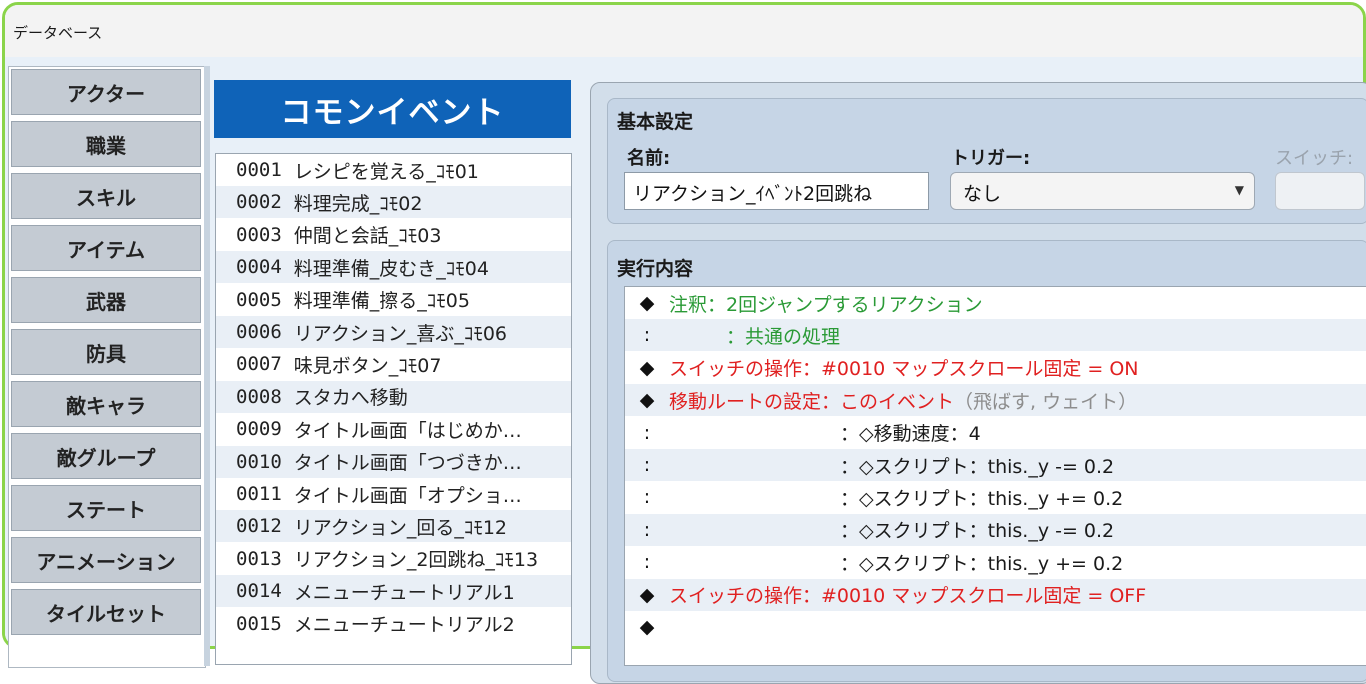 The height and width of the screenshot is (684, 1366). I want to click on command-row: ◆ スイッチの操作：#0010 マップスクロール固定 = OFF, so click(995, 594).